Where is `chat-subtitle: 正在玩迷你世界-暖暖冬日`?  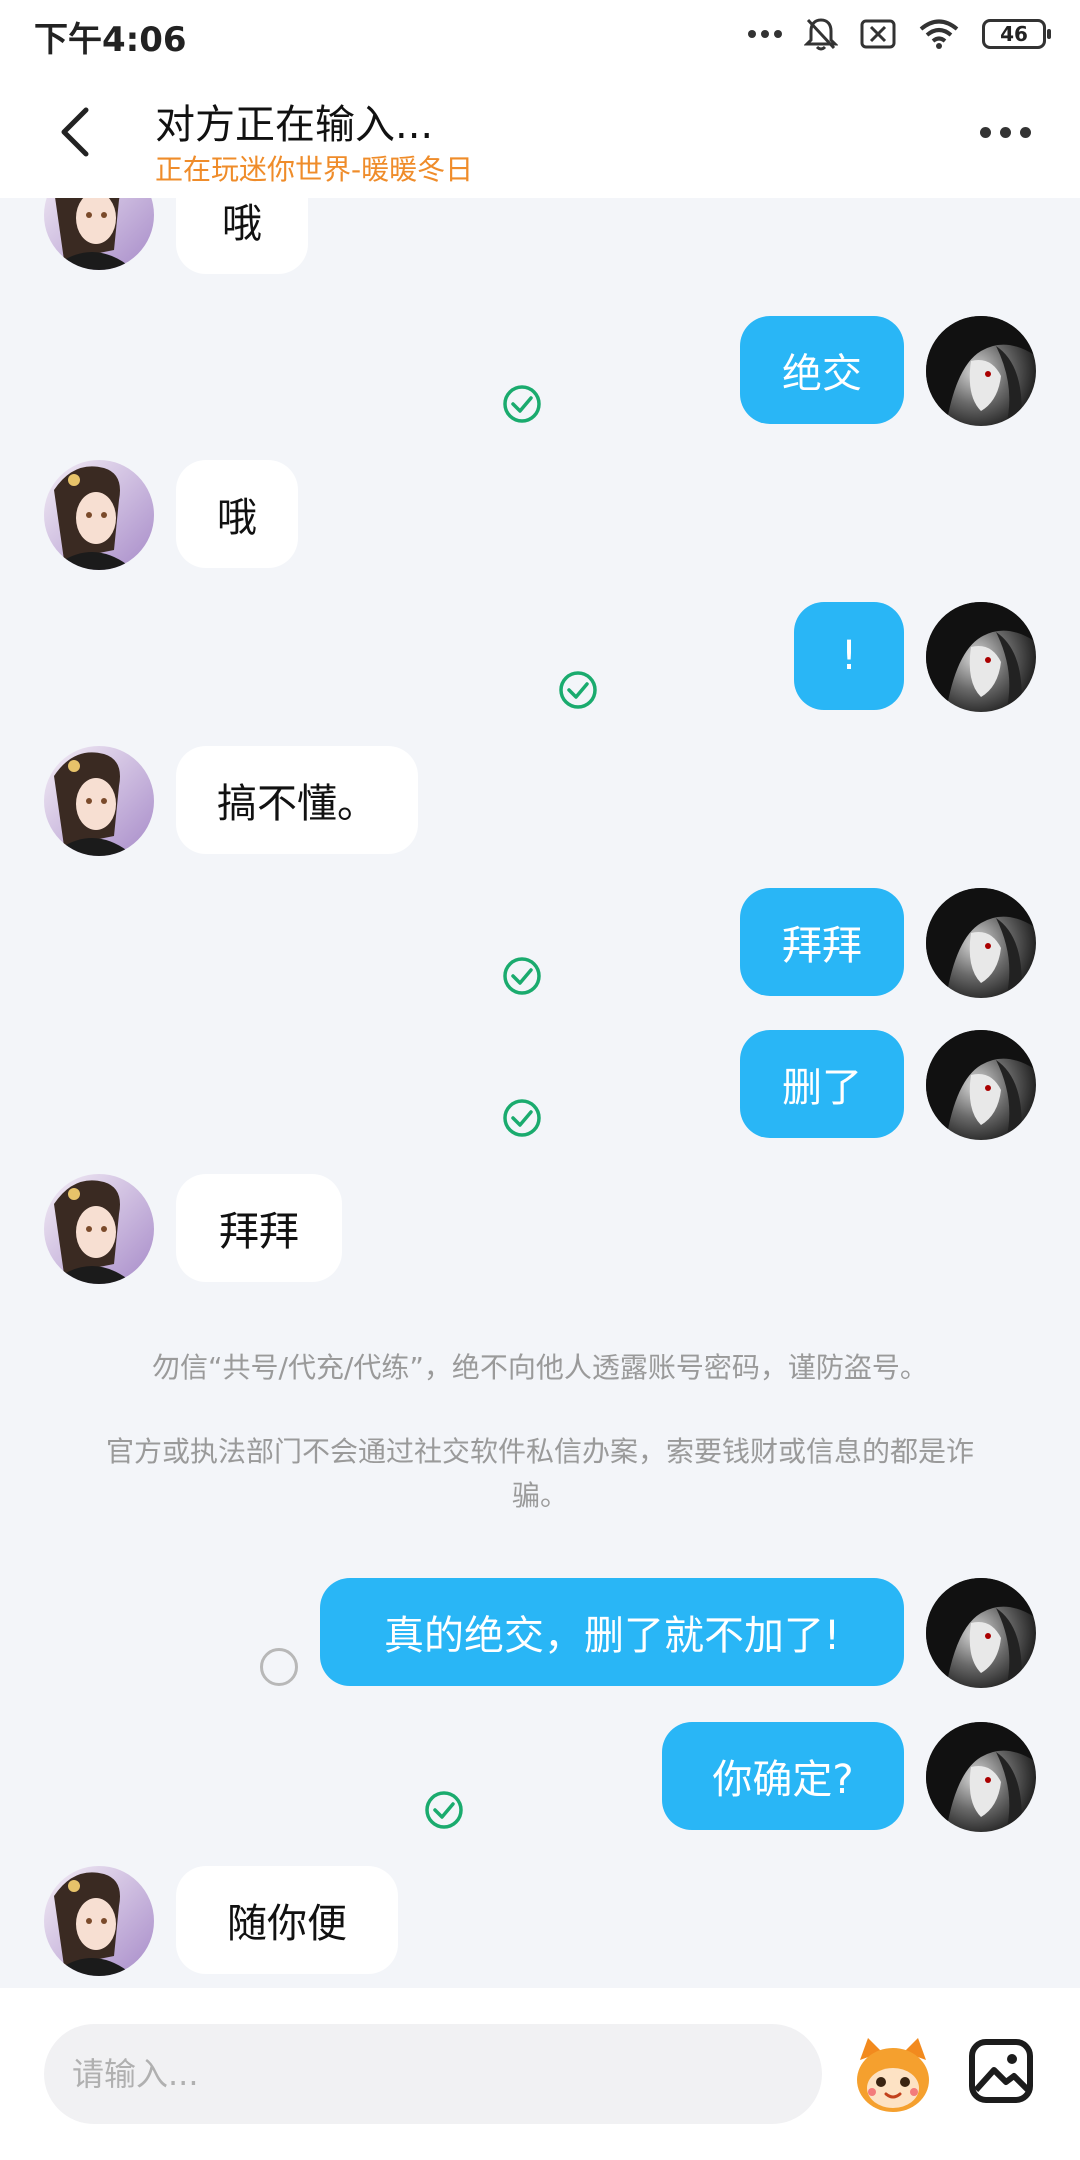 chat-subtitle: 正在玩迷你世界-暖暖冬日 is located at coordinates (314, 169).